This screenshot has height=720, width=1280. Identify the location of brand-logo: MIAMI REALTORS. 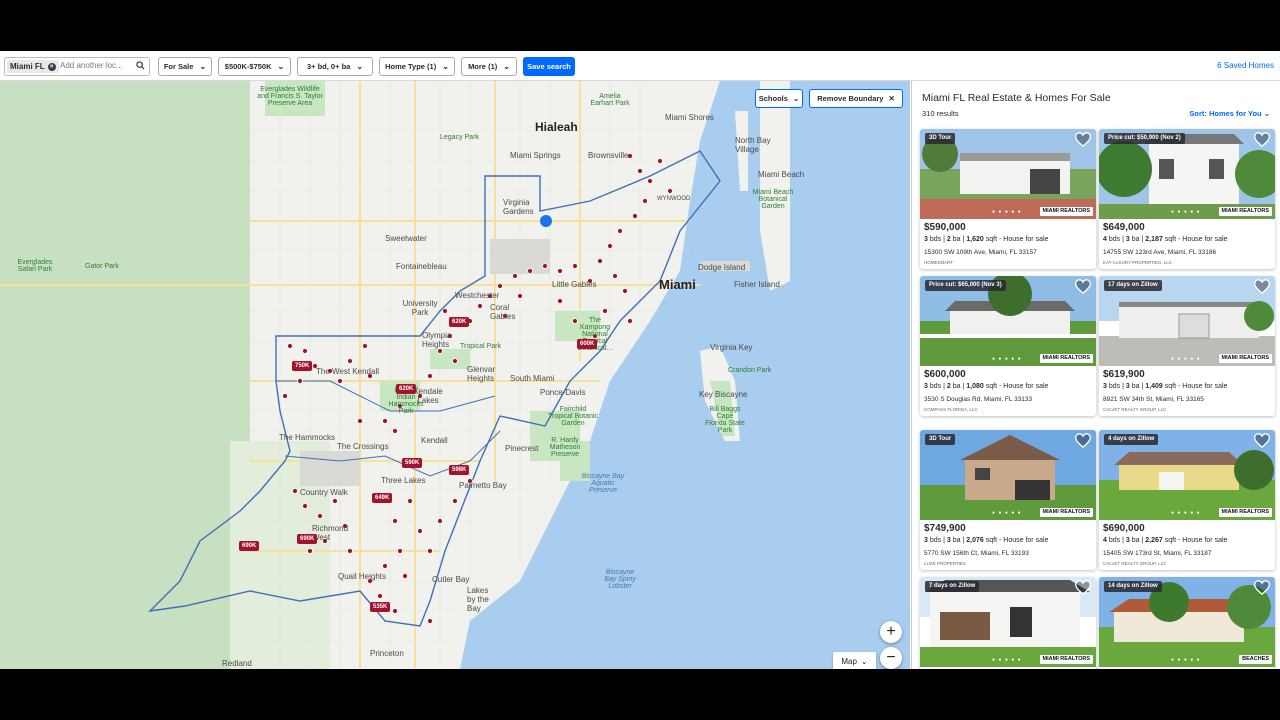
(1066, 358).